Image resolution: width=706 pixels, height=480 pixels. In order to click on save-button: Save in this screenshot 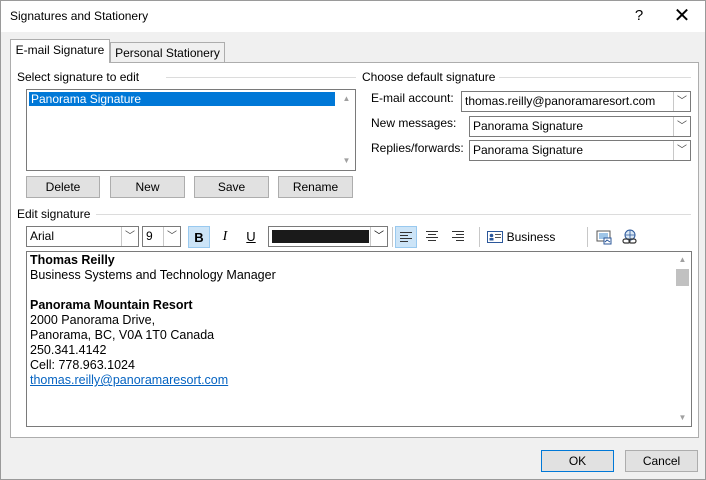, I will do `click(231, 187)`.